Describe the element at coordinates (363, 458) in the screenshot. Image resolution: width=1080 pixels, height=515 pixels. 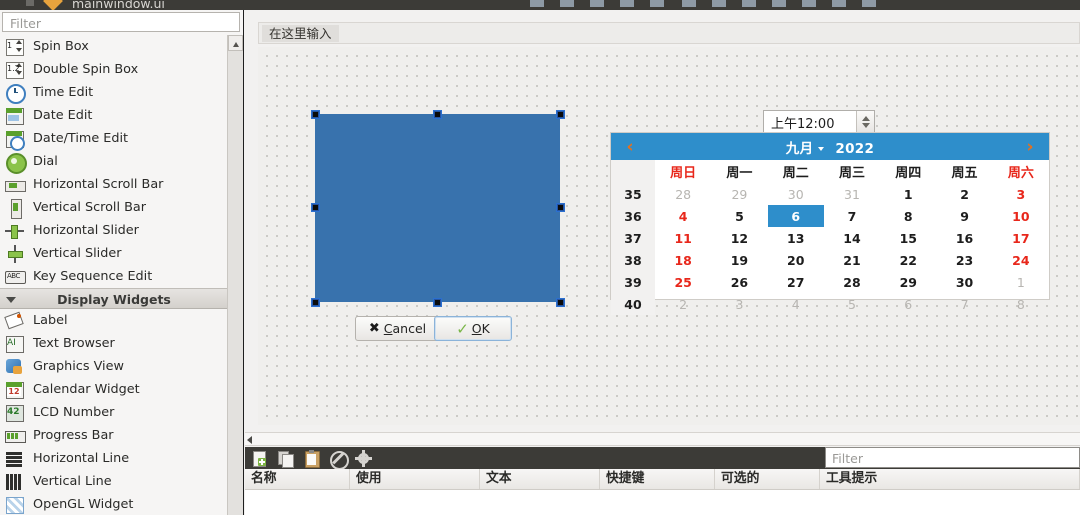
I see `settings-gear-icon` at that location.